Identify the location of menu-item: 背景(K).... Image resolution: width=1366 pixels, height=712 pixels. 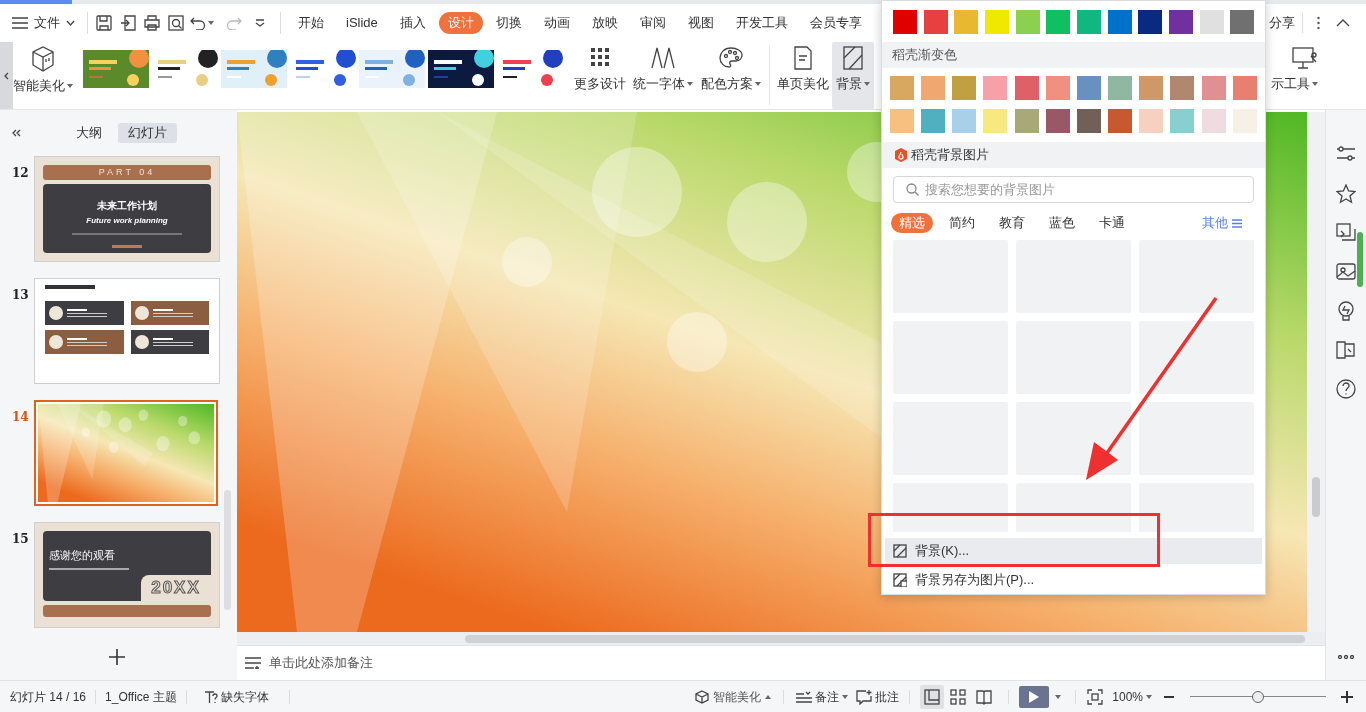
(1073, 551).